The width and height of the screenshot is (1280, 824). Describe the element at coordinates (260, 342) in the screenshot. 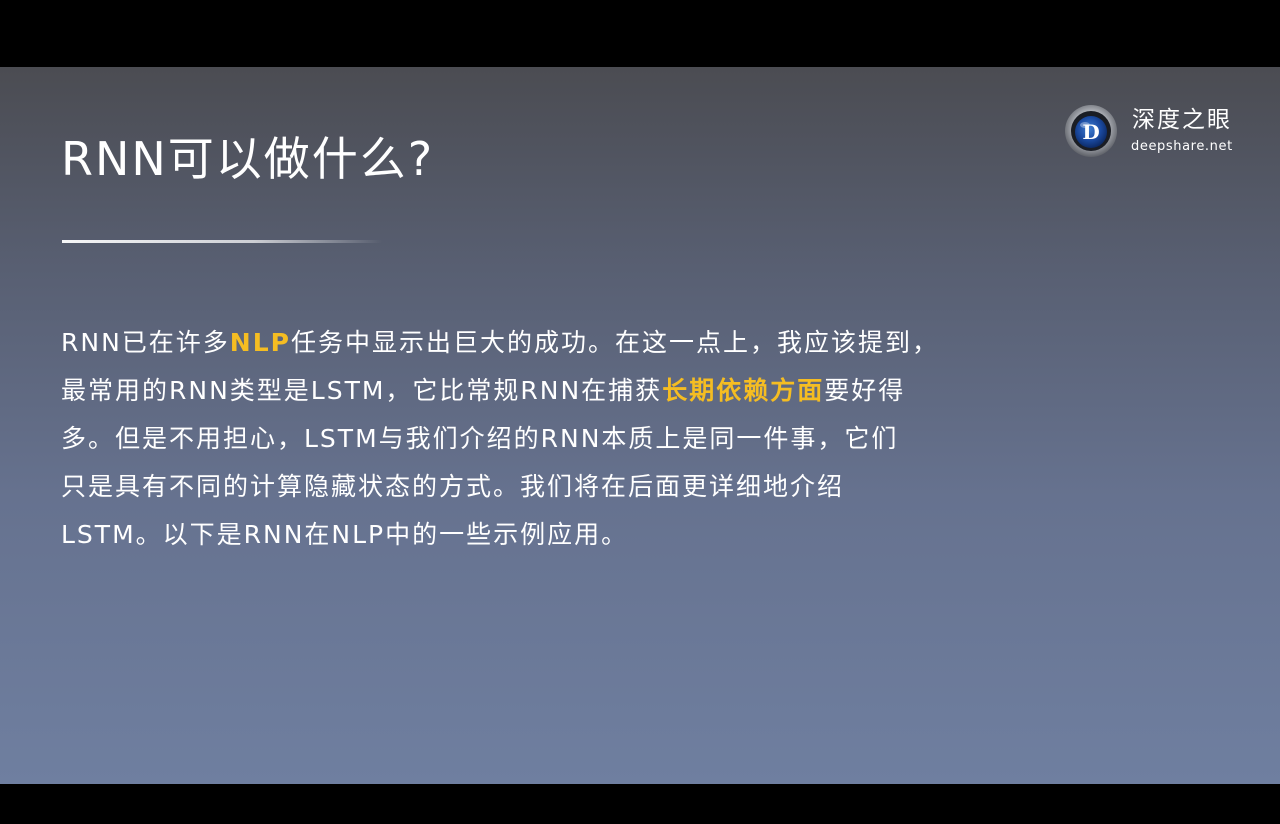

I see `highlight-nlp: NLP` at that location.